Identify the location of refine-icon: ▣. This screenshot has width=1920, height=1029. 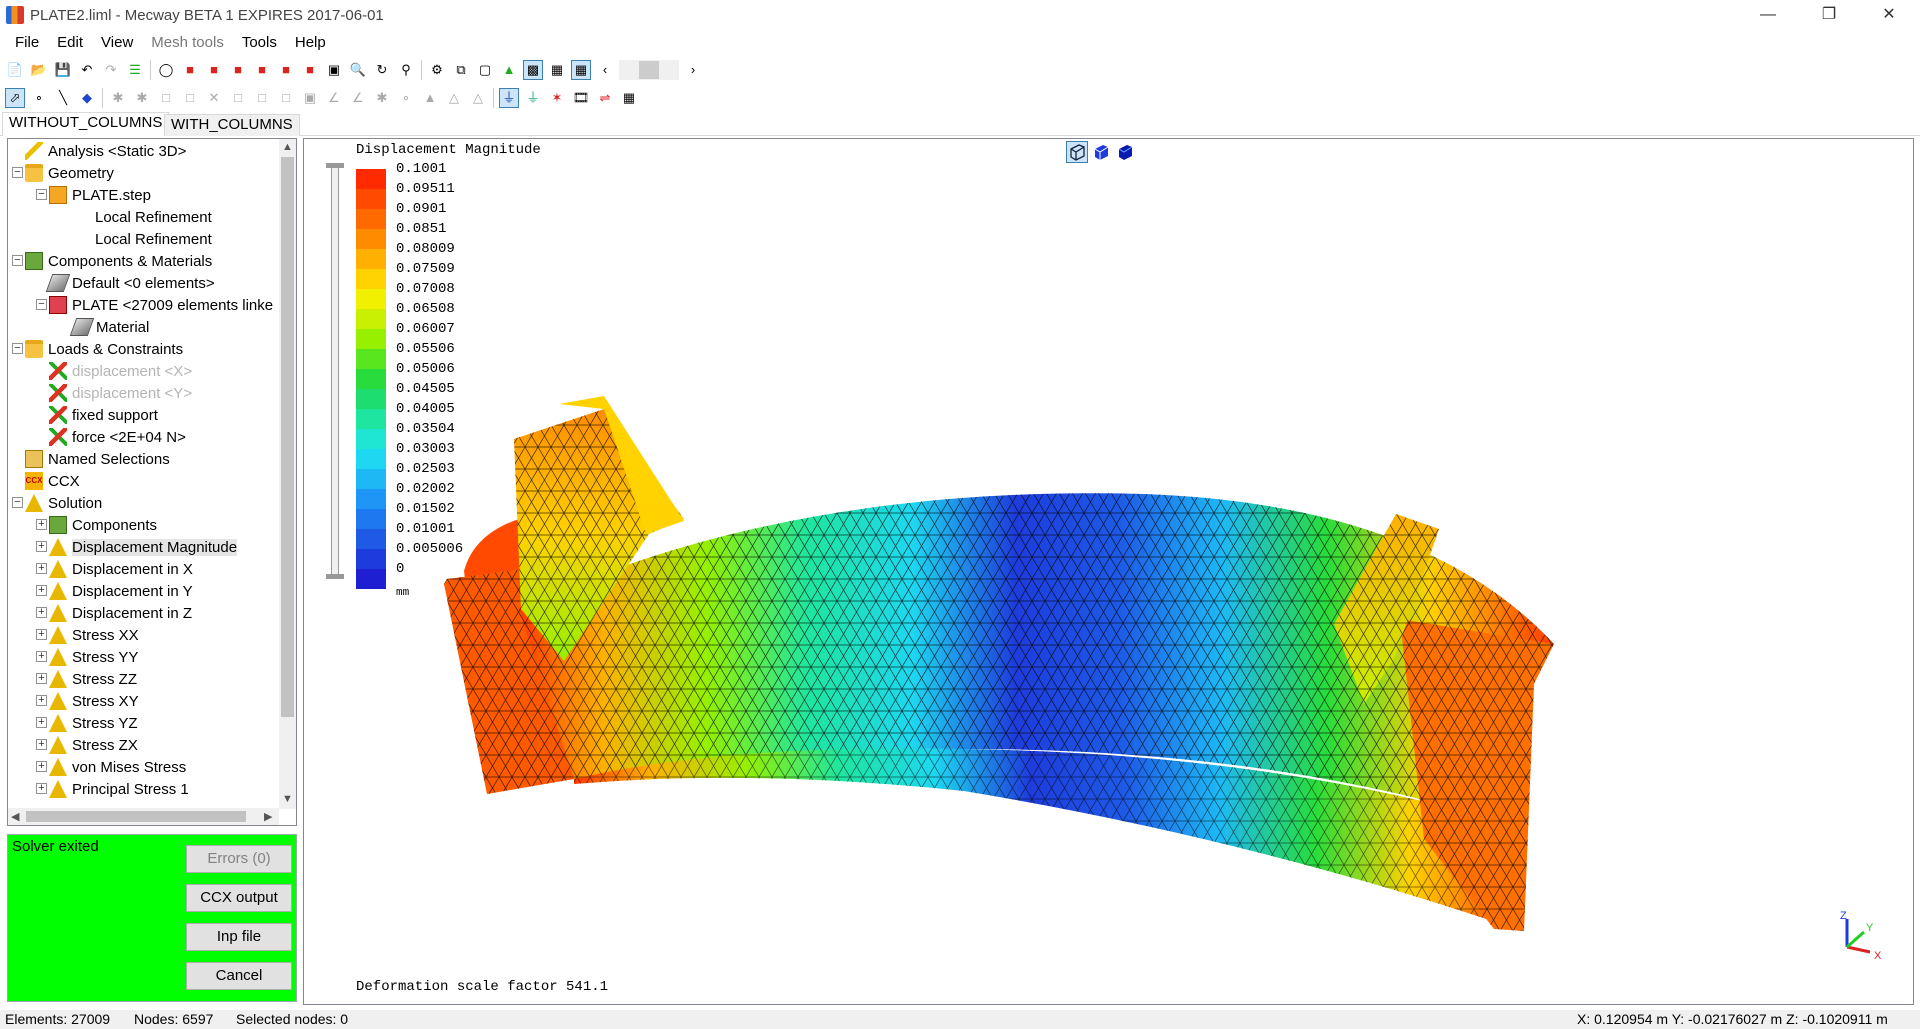
(310, 98).